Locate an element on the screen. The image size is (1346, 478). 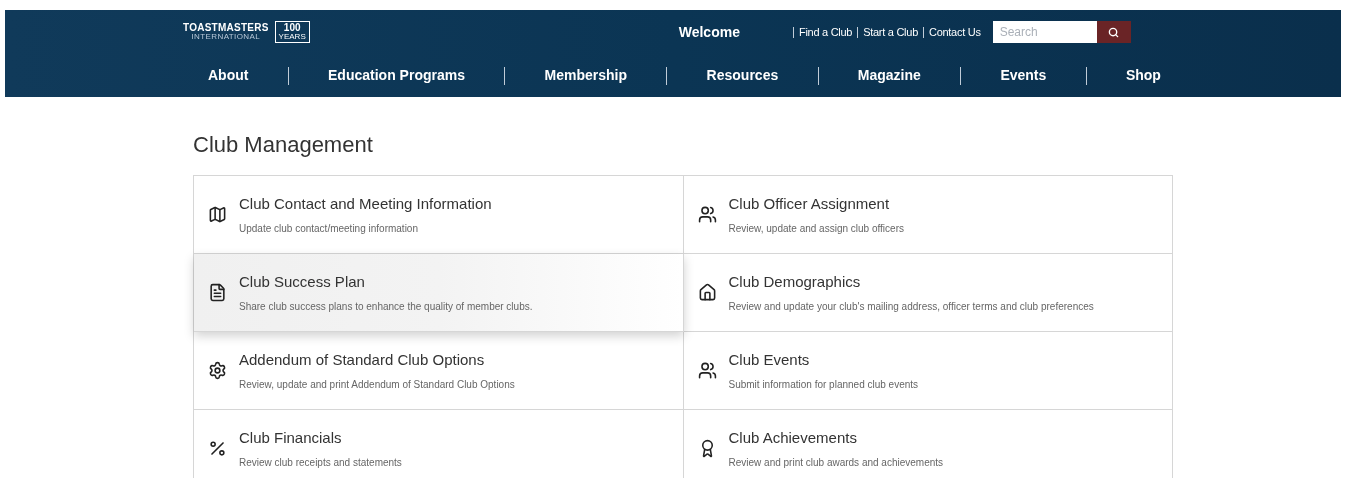
card-description: Review and print club awards and achievements is located at coordinates (836, 462).